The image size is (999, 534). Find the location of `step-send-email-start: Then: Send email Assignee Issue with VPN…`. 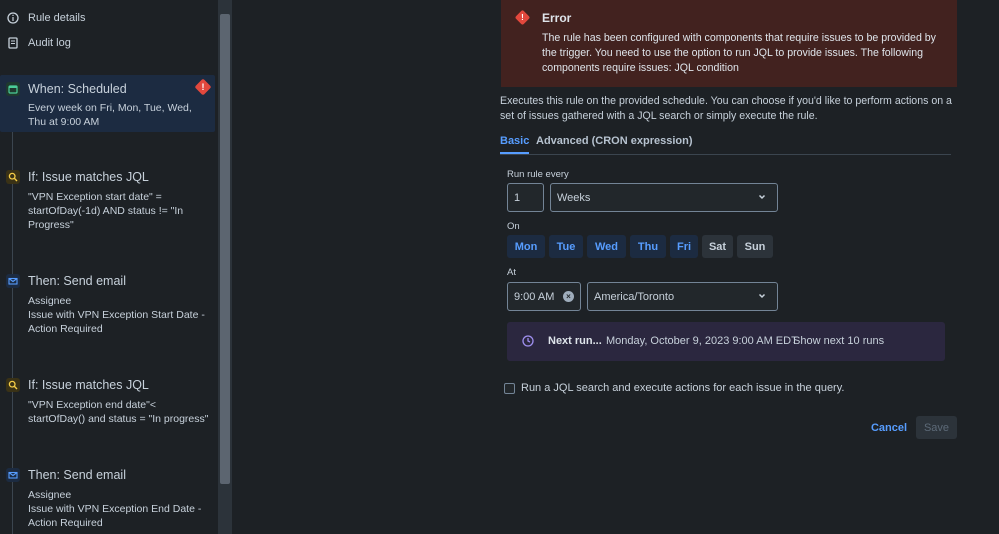

step-send-email-start: Then: Send email Assignee Issue with VPN… is located at coordinates (107, 307).